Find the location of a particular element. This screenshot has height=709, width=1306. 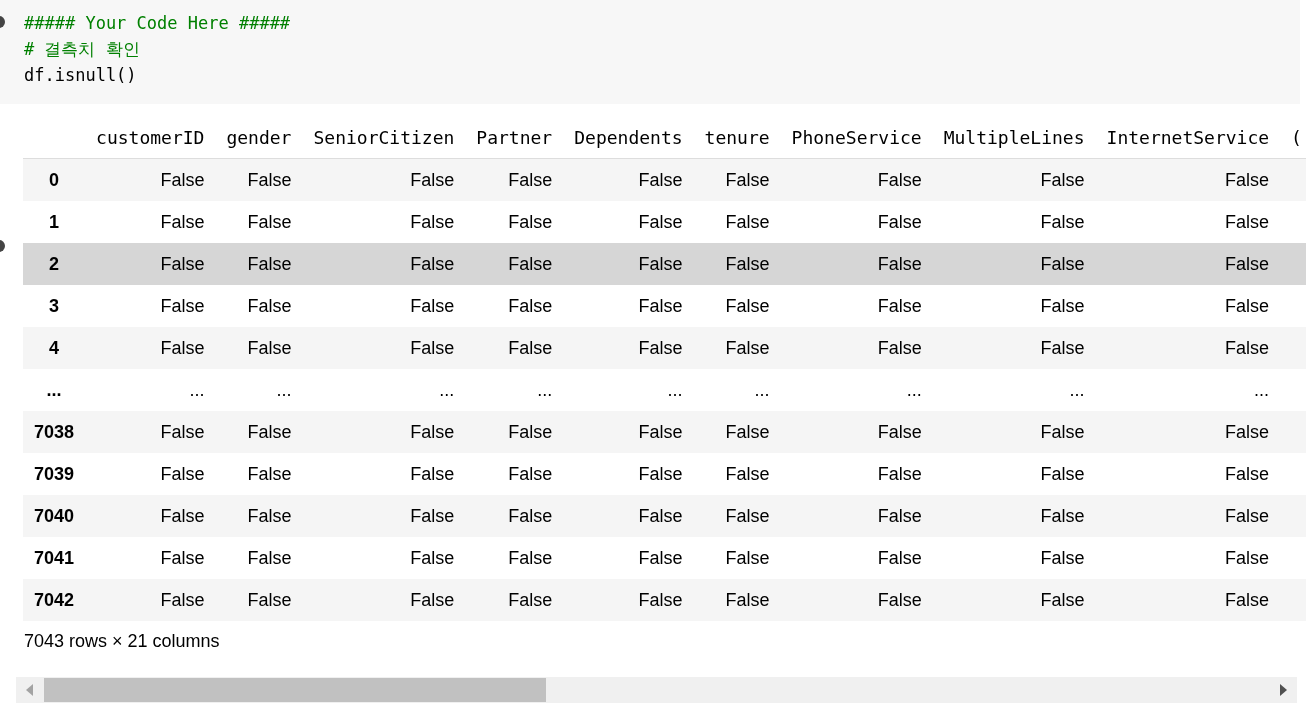

scroll-right-icon is located at coordinates (1283, 690).